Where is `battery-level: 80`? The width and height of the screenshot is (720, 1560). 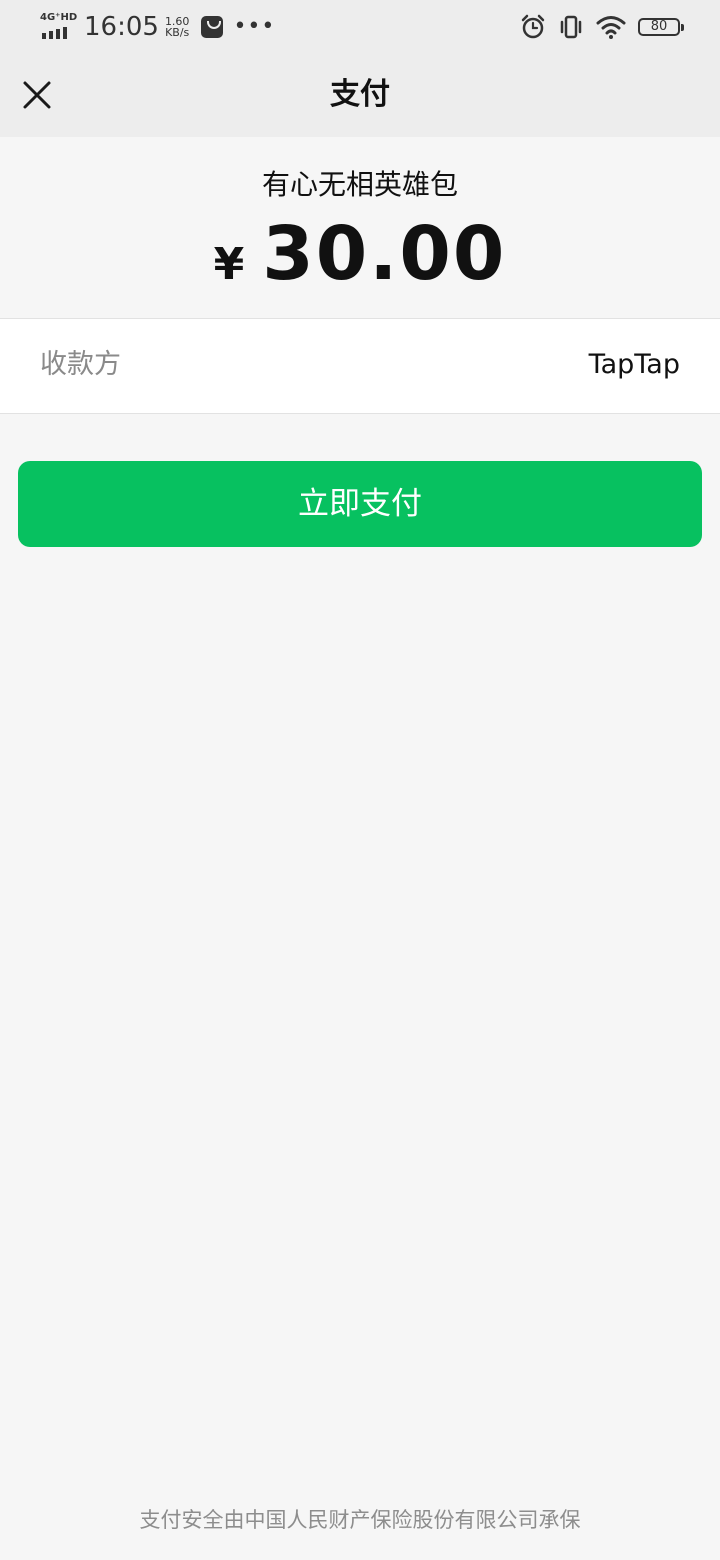
battery-level: 80 is located at coordinates (659, 26).